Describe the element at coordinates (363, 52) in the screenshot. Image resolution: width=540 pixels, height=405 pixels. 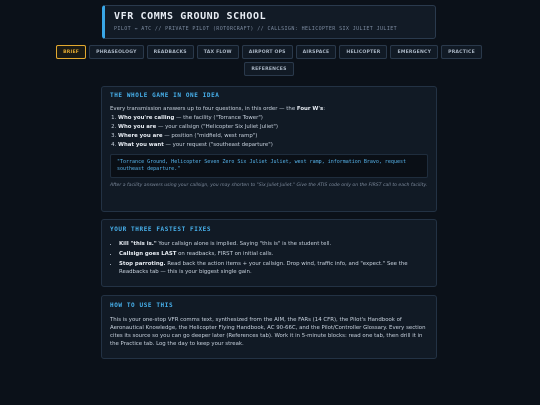
I see `tab-helicopter: HELICOPTER` at that location.